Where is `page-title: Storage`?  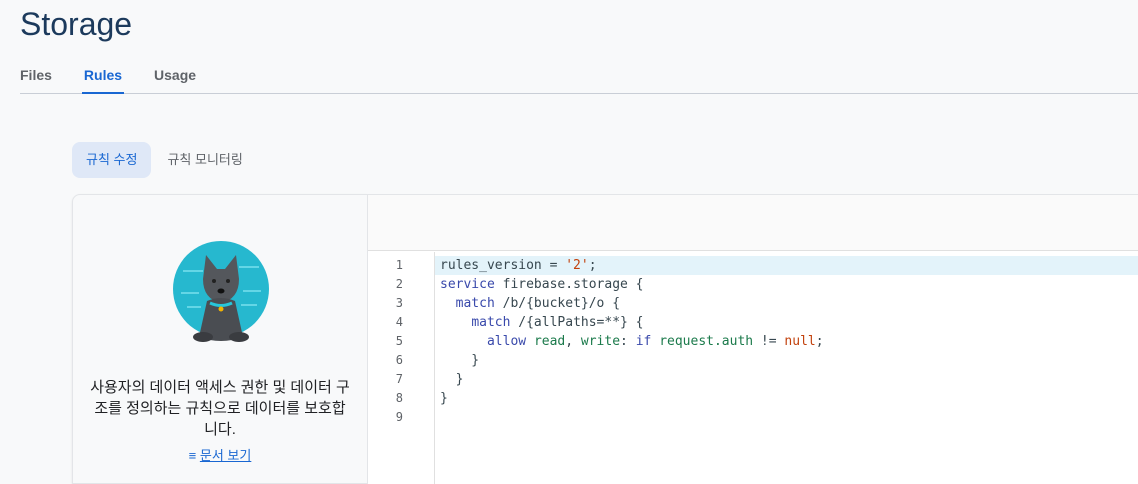
page-title: Storage is located at coordinates (76, 24).